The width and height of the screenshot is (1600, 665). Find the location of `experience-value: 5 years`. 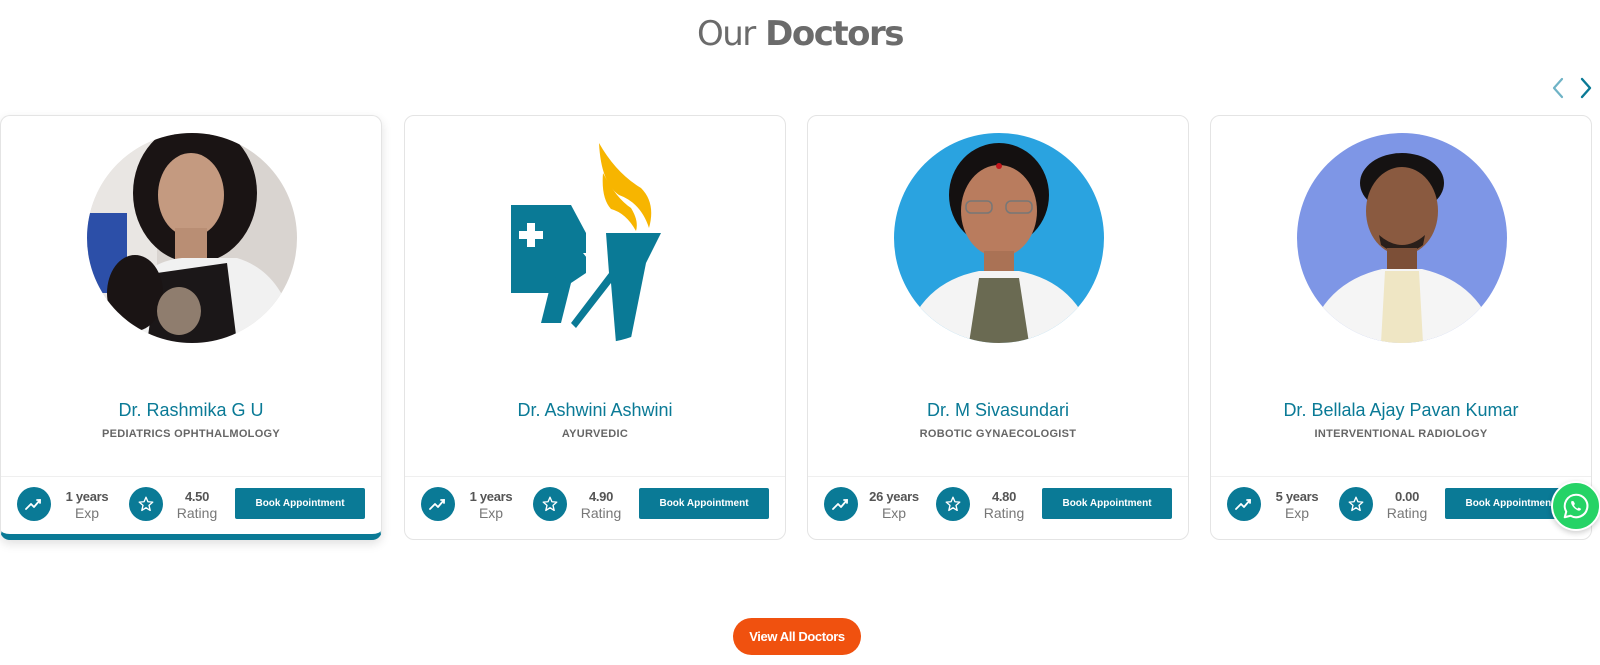

experience-value: 5 years is located at coordinates (1297, 496).